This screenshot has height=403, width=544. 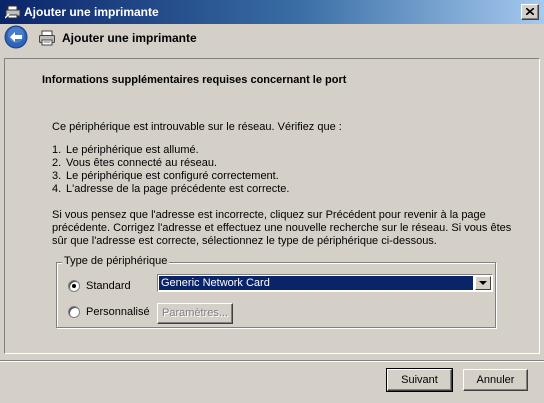 I want to click on standard-label: Standard, so click(x=108, y=286).